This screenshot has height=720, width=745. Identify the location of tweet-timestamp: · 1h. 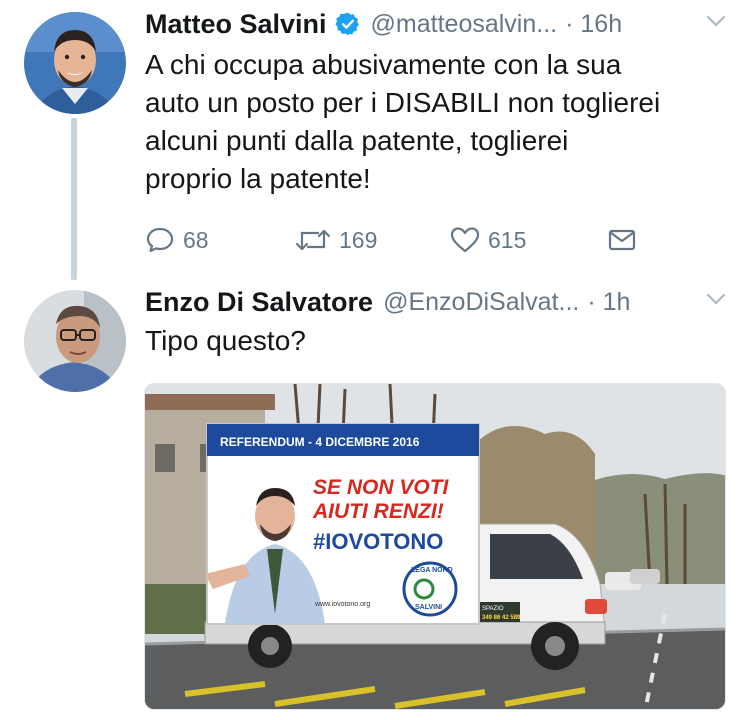
(608, 302).